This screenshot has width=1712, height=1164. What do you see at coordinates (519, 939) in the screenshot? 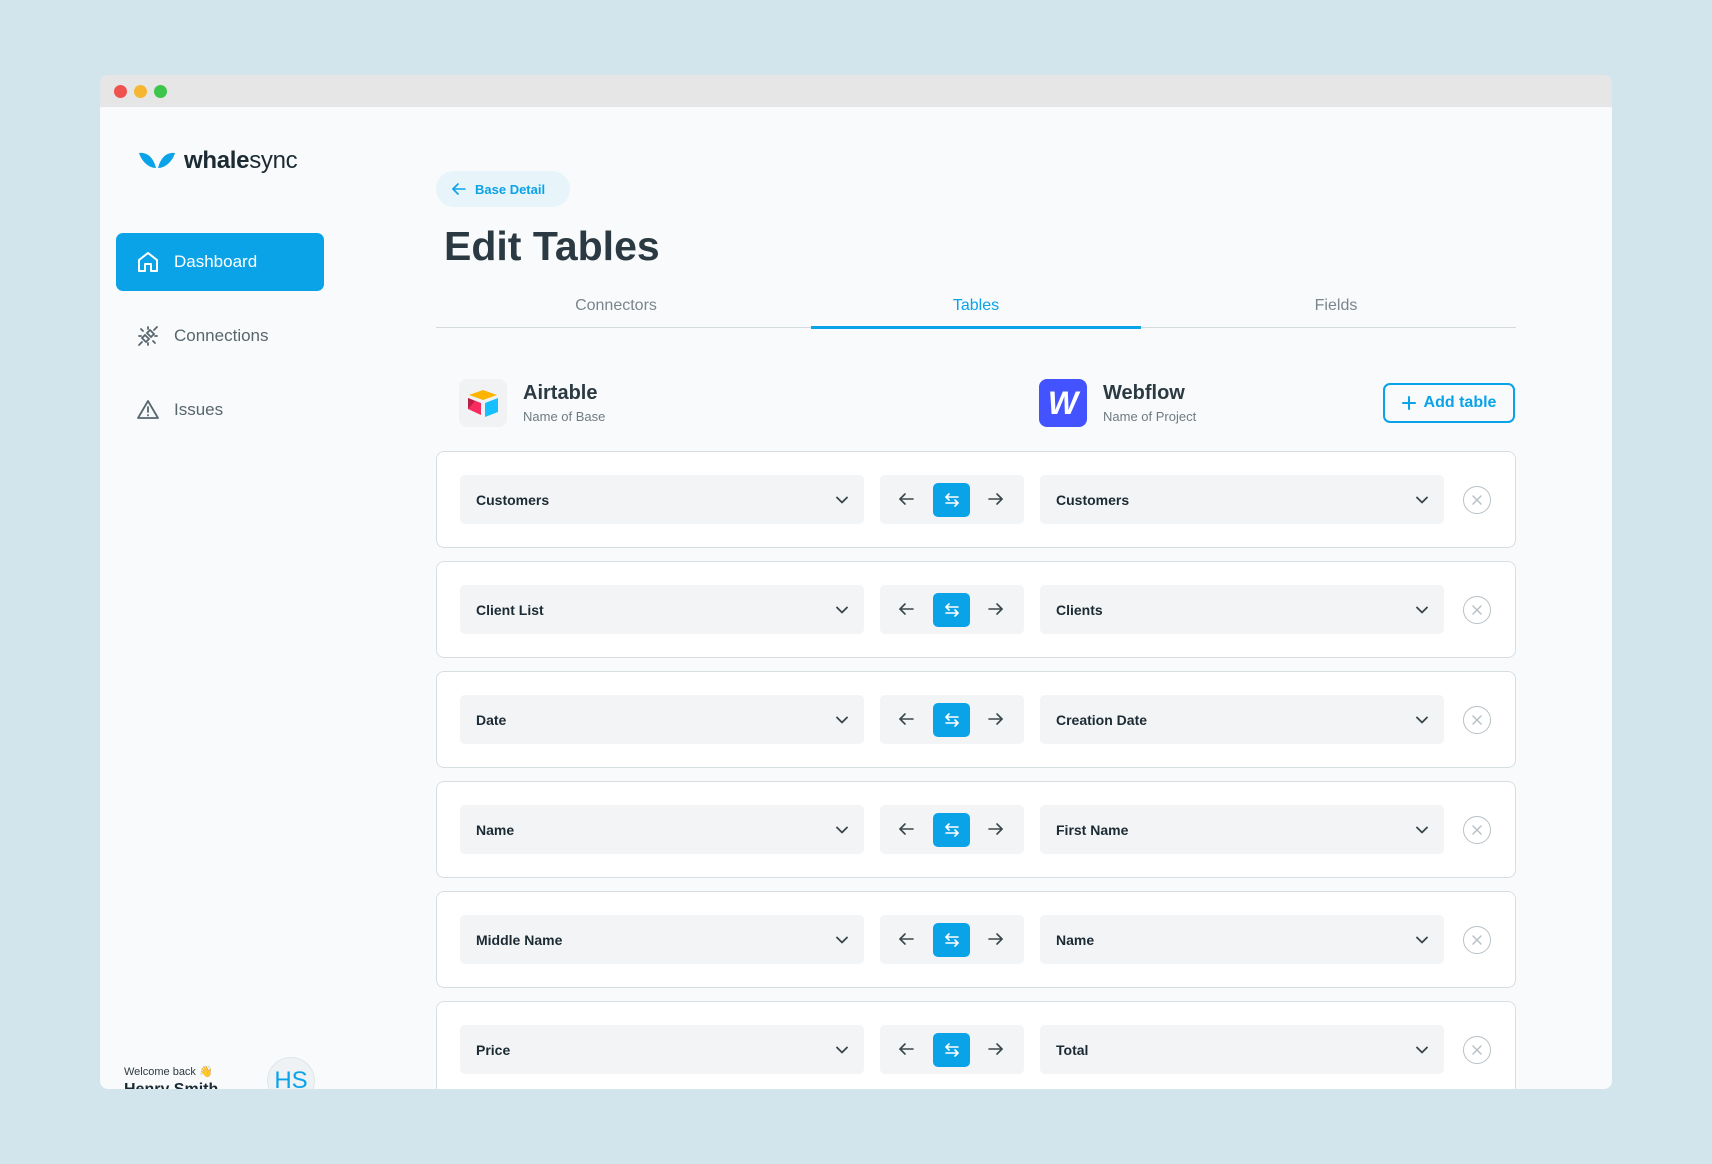
I see `select-value: Middle Name` at bounding box center [519, 939].